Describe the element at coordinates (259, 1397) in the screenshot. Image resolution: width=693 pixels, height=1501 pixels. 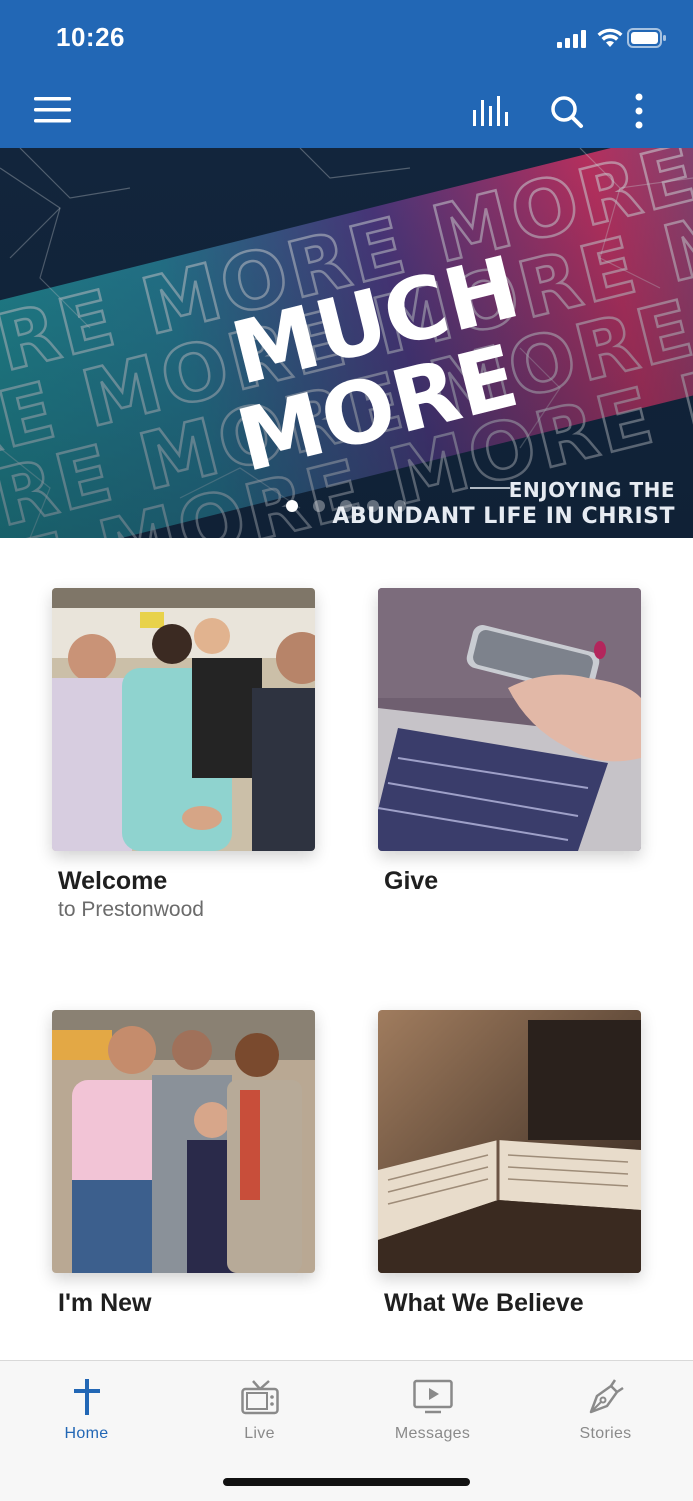
I see `tv-icon` at that location.